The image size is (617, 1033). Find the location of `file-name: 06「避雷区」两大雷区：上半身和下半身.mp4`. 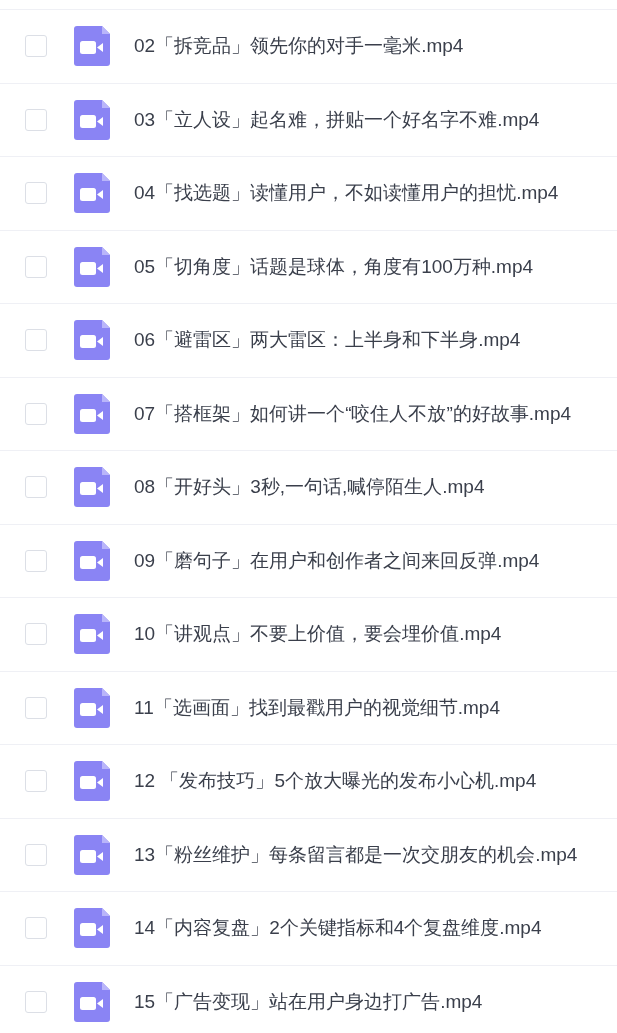

file-name: 06「避雷区」两大雷区：上半身和下半身.mp4 is located at coordinates (327, 340).